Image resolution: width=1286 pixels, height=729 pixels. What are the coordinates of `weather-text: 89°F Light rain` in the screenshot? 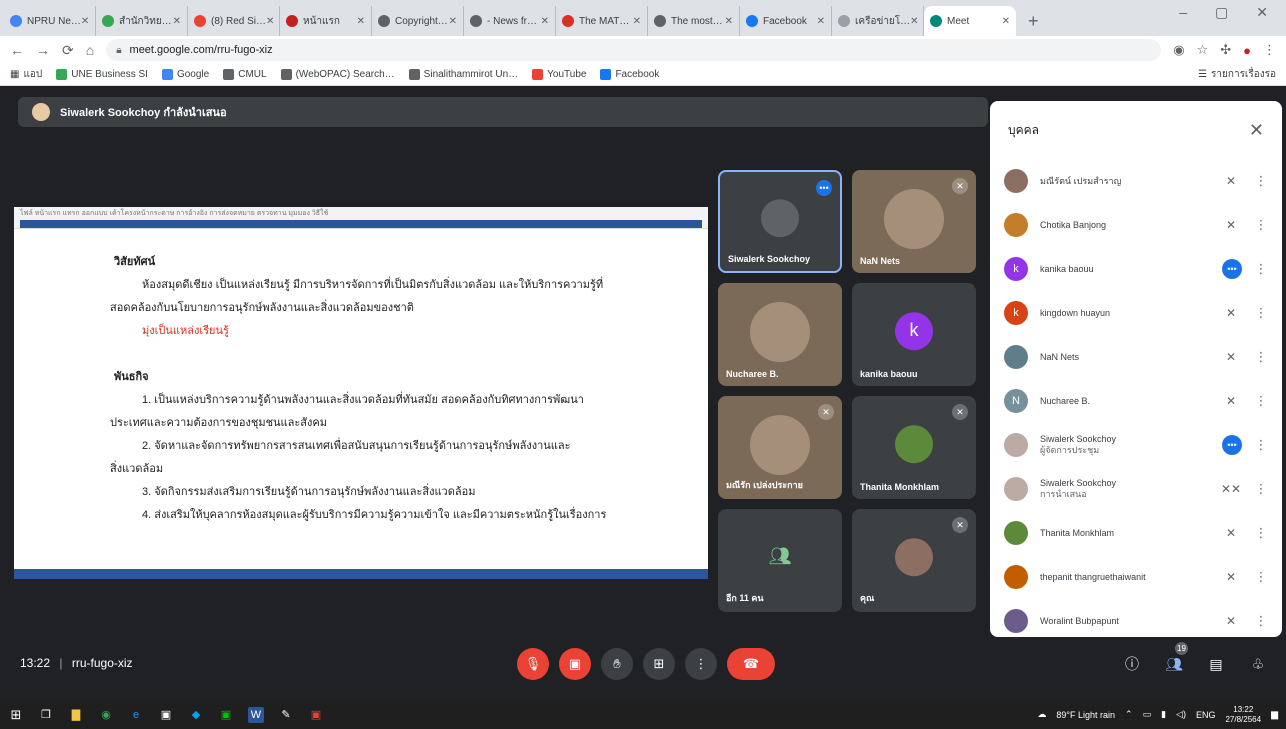 It's located at (1085, 715).